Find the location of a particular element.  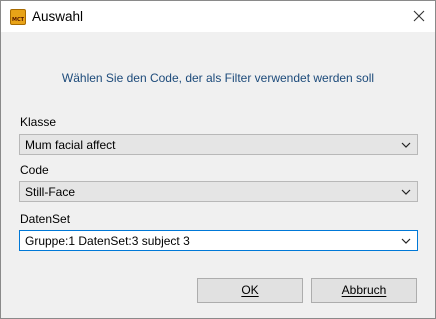

code-label: Code is located at coordinates (34, 170).